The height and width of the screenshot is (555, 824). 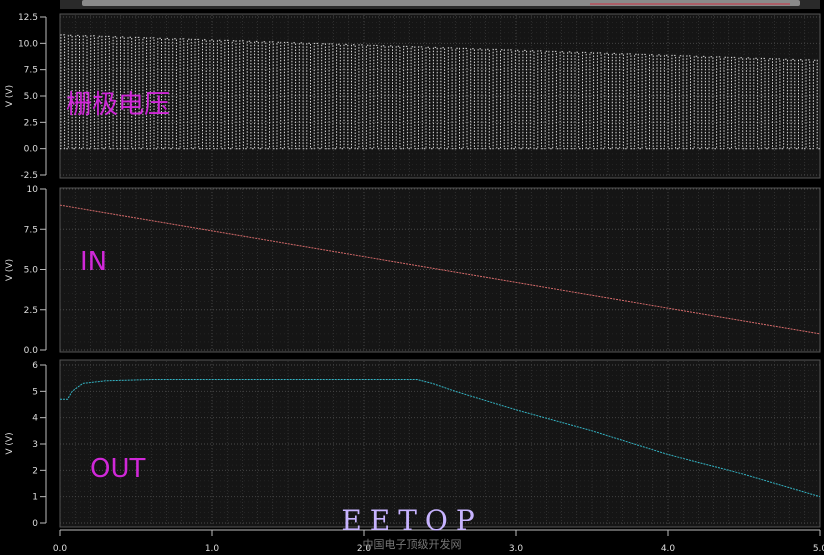 What do you see at coordinates (412, 544) in the screenshot?
I see `watermark-sub: 中国电子顶级开发网` at bounding box center [412, 544].